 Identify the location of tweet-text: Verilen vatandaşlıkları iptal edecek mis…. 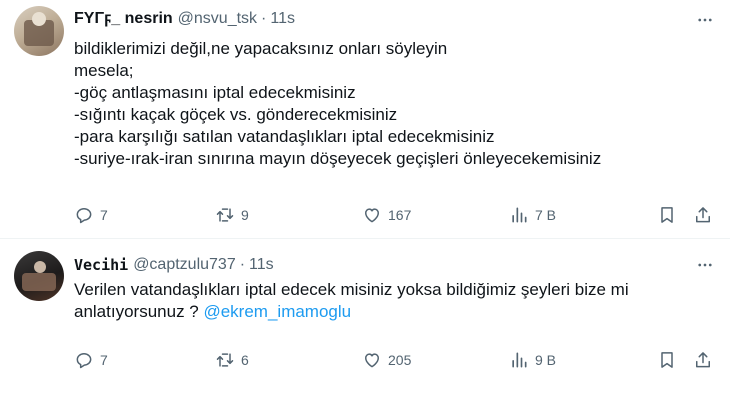
(394, 301).